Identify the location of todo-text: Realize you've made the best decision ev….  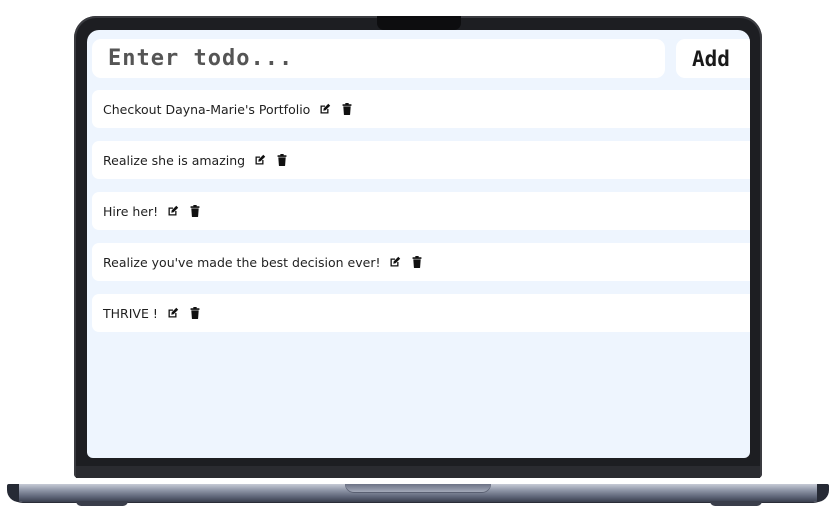
(242, 262).